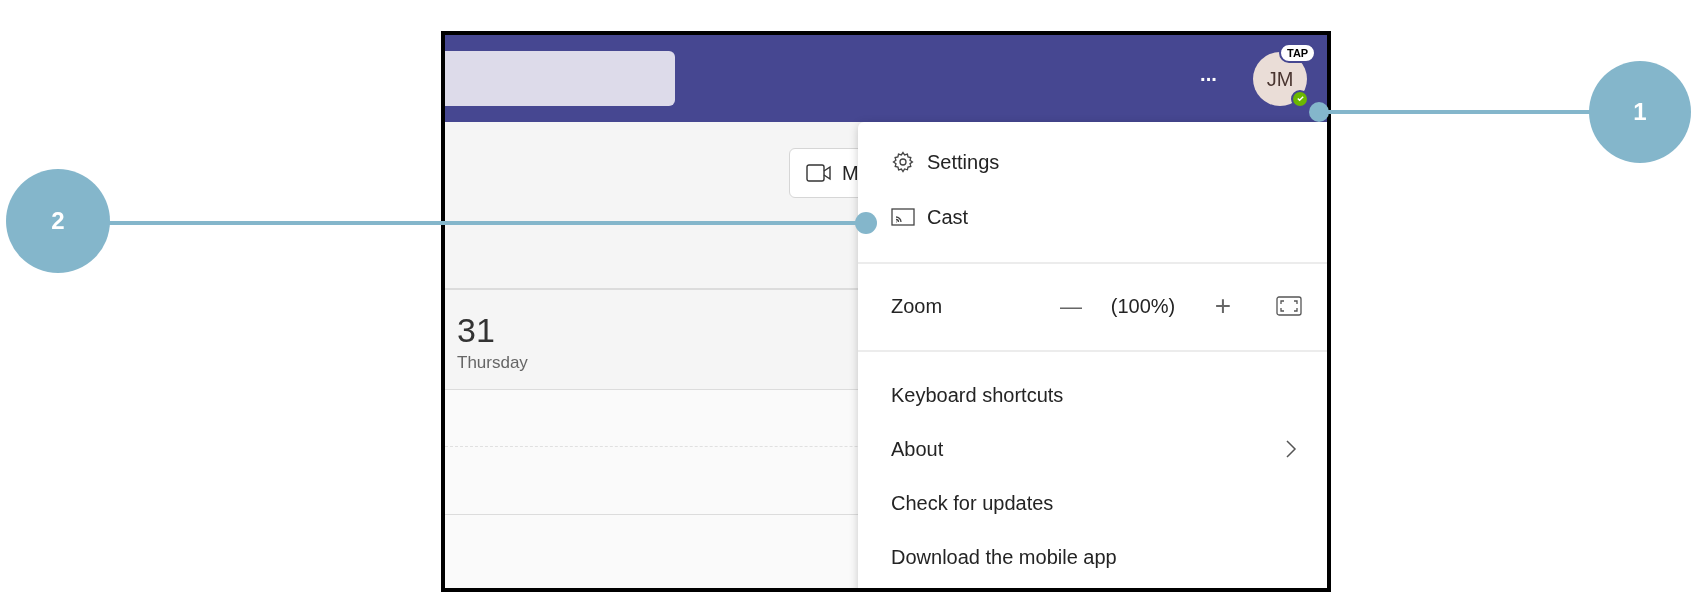 This screenshot has width=1705, height=602. What do you see at coordinates (1298, 52) in the screenshot?
I see `tap-badge: TAP` at bounding box center [1298, 52].